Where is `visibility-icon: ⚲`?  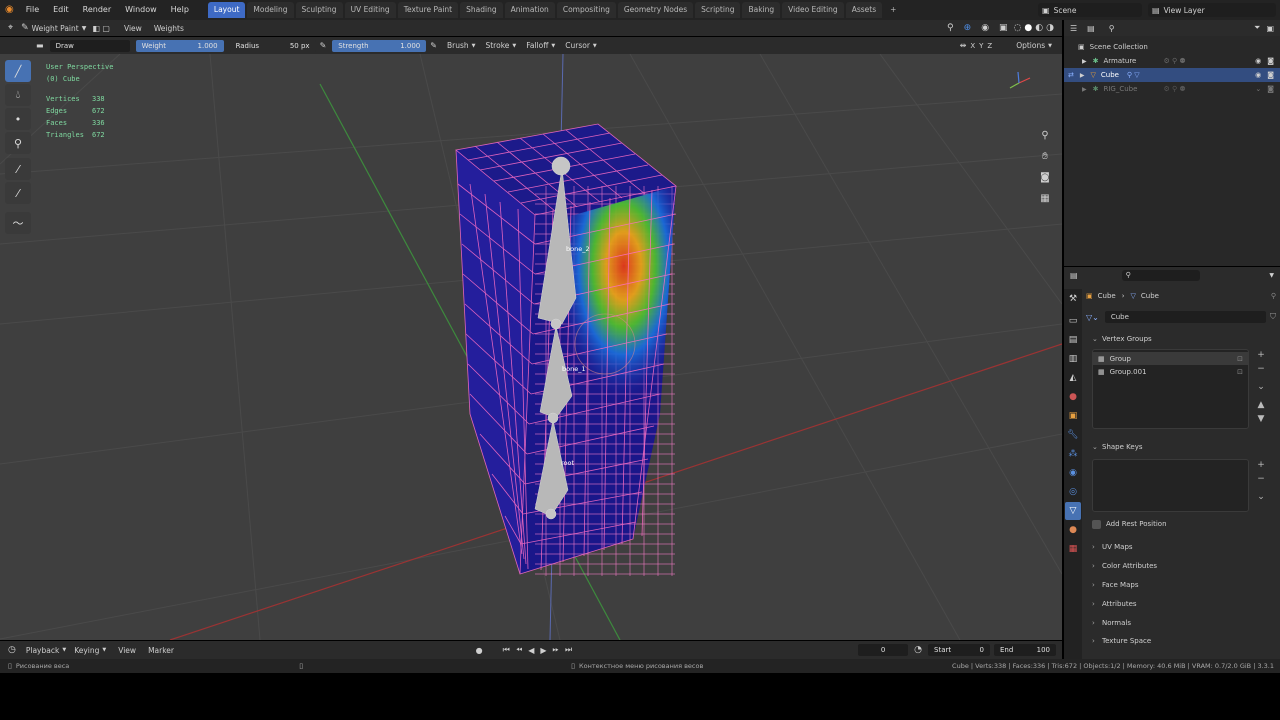 visibility-icon: ⚲ is located at coordinates (950, 28).